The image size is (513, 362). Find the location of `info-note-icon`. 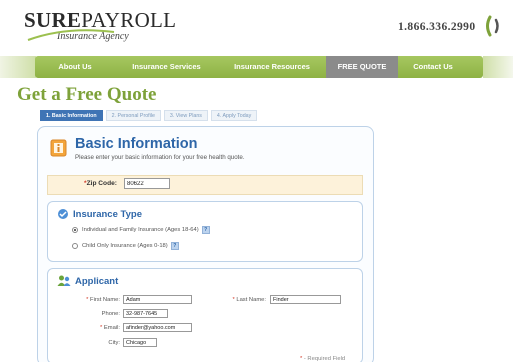

info-note-icon is located at coordinates (58, 148).